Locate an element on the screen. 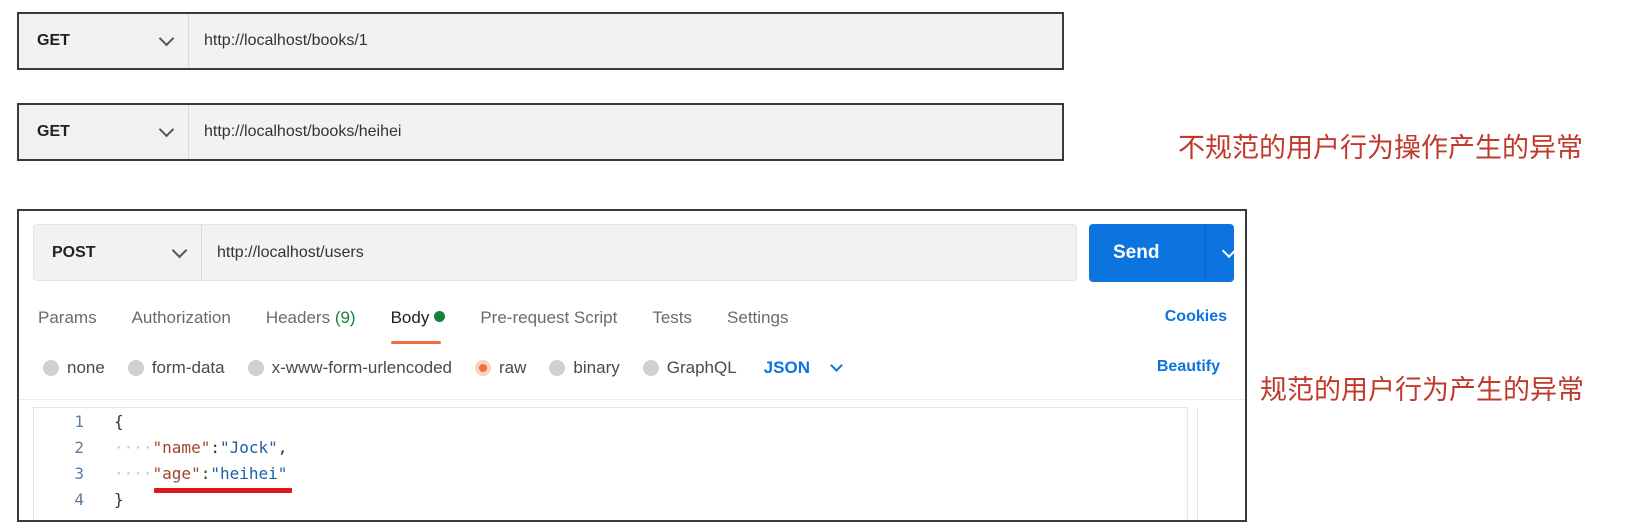 This screenshot has height=530, width=1626. editor-line: 3 ····"age":"heihei" is located at coordinates (160, 473).